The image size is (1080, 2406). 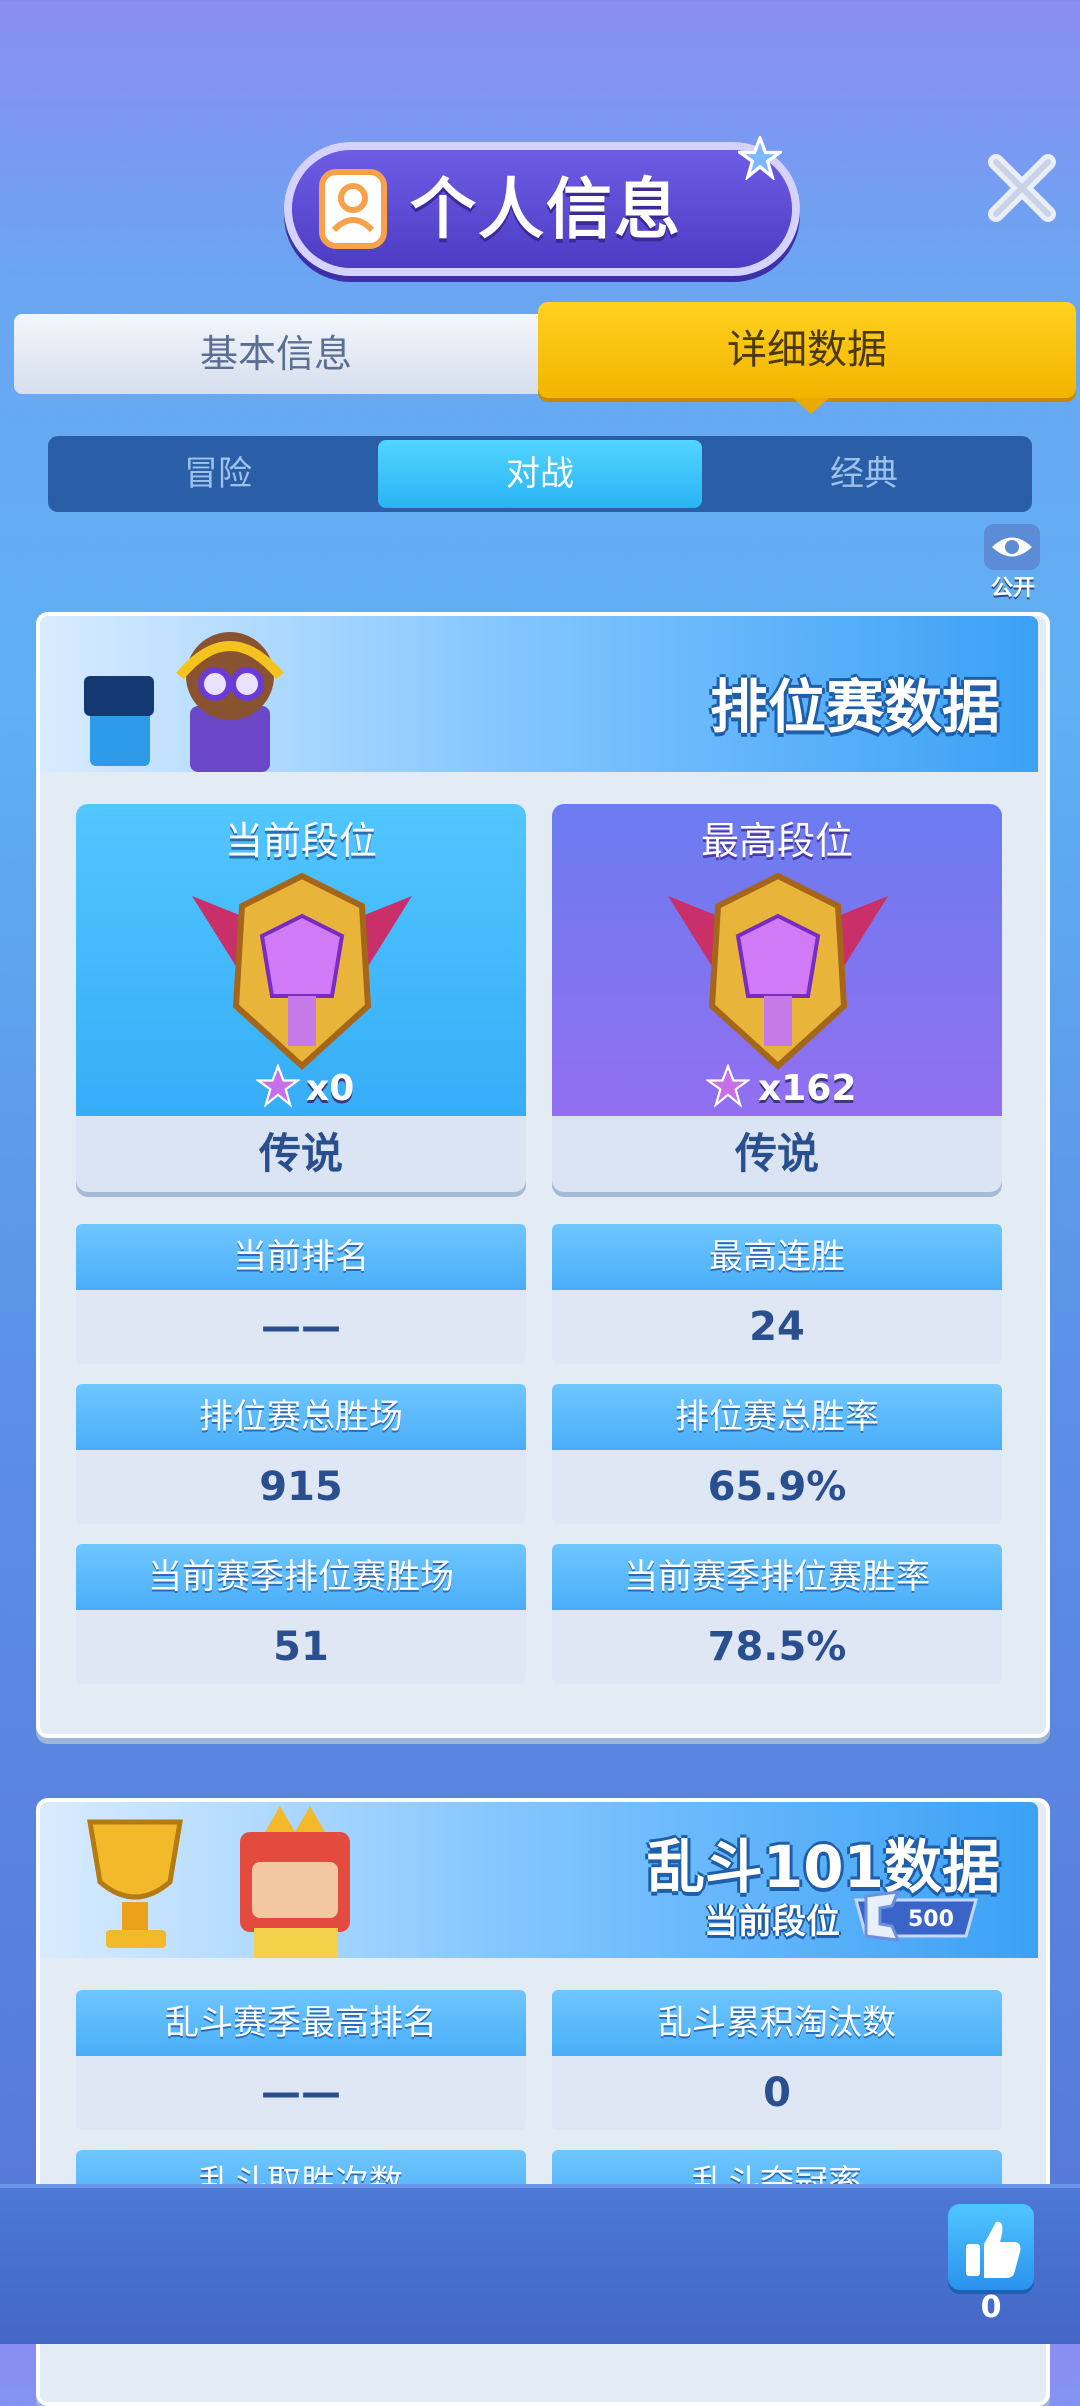 I want to click on highest-tier-label: 最高段位, so click(x=776, y=841).